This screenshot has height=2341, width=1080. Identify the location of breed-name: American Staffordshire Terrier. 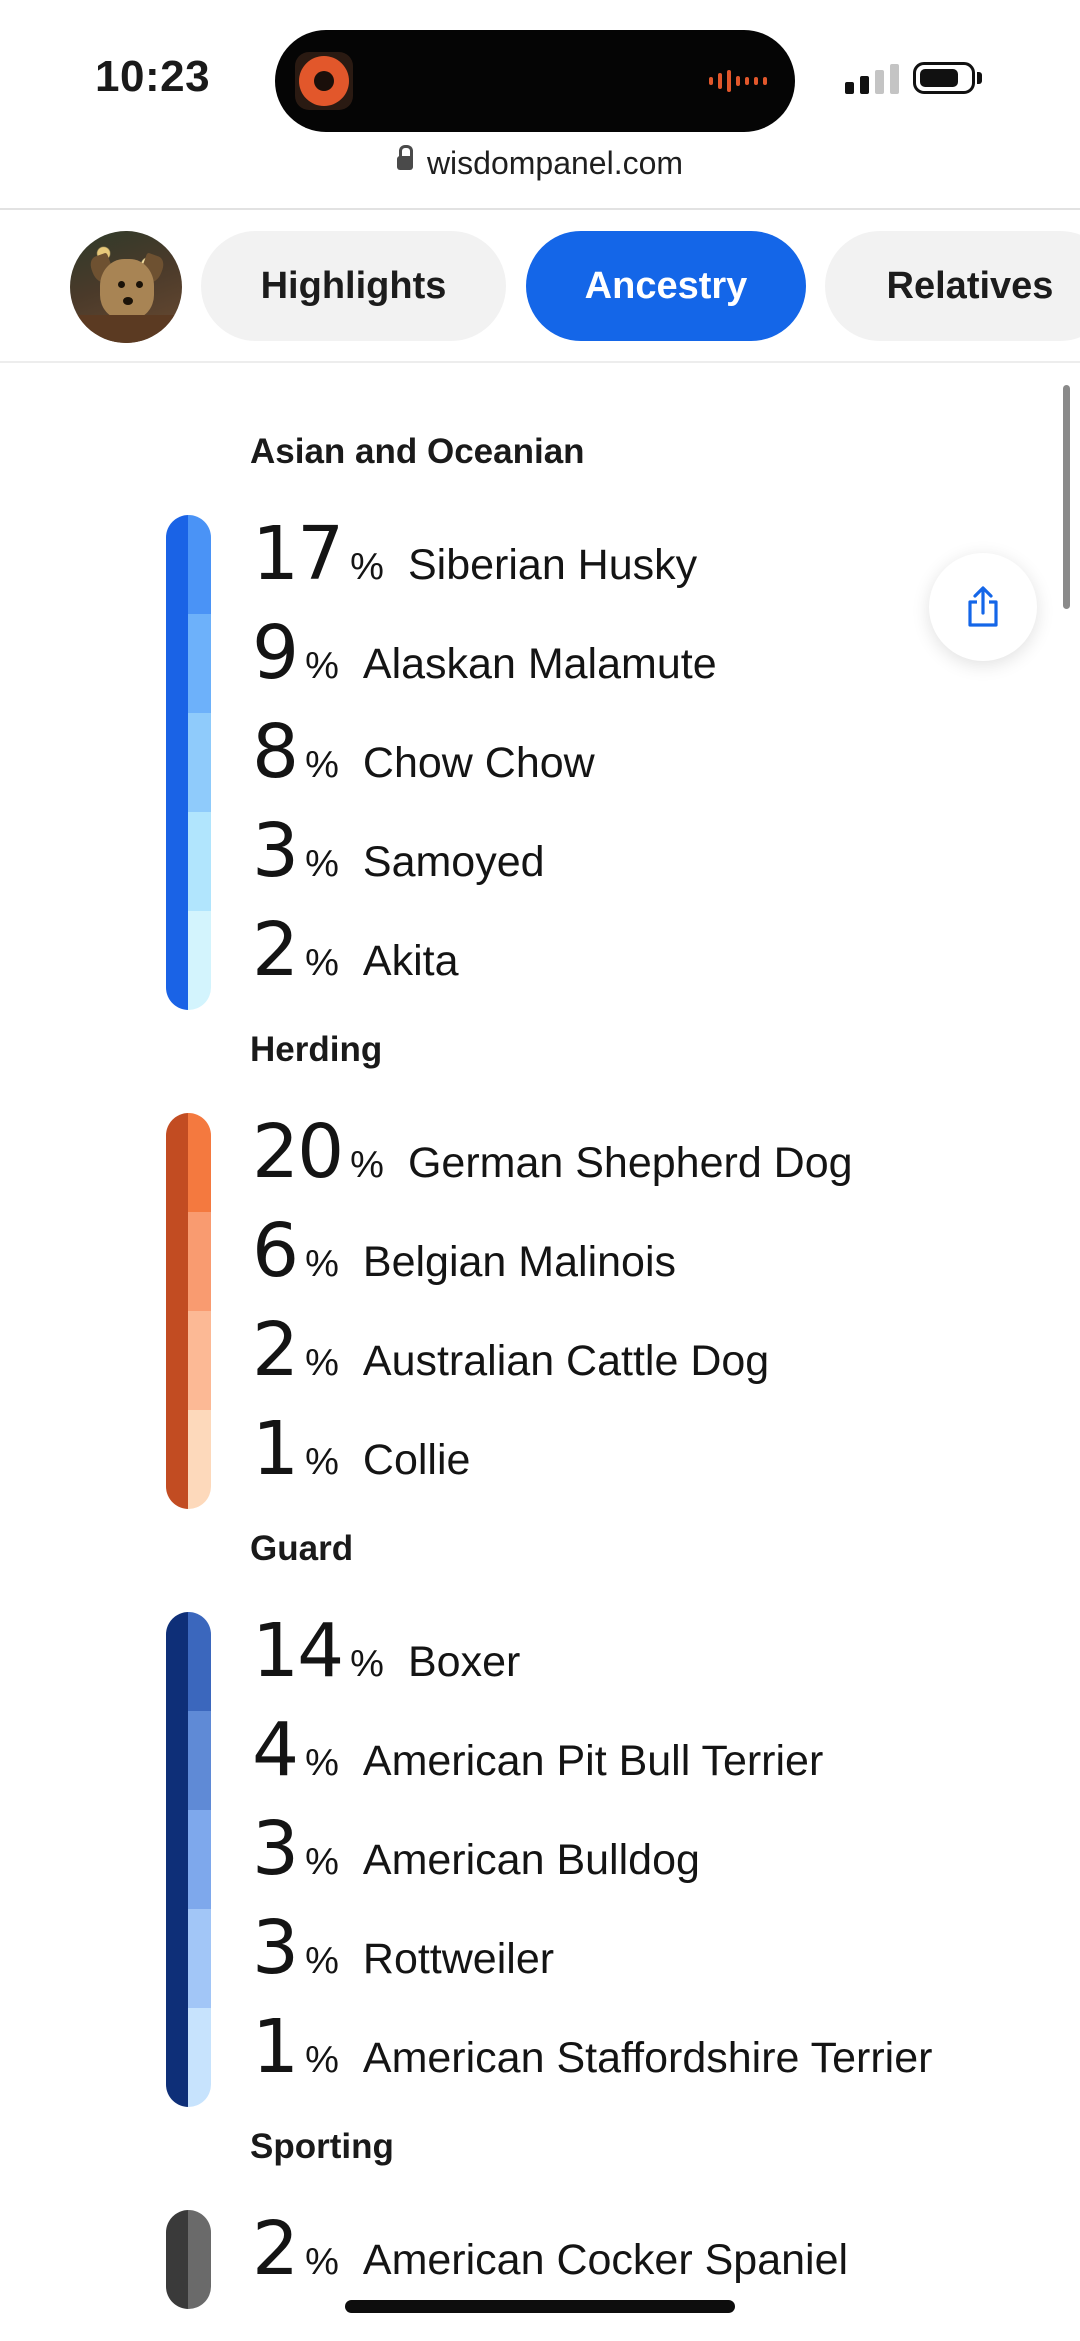
(647, 2058).